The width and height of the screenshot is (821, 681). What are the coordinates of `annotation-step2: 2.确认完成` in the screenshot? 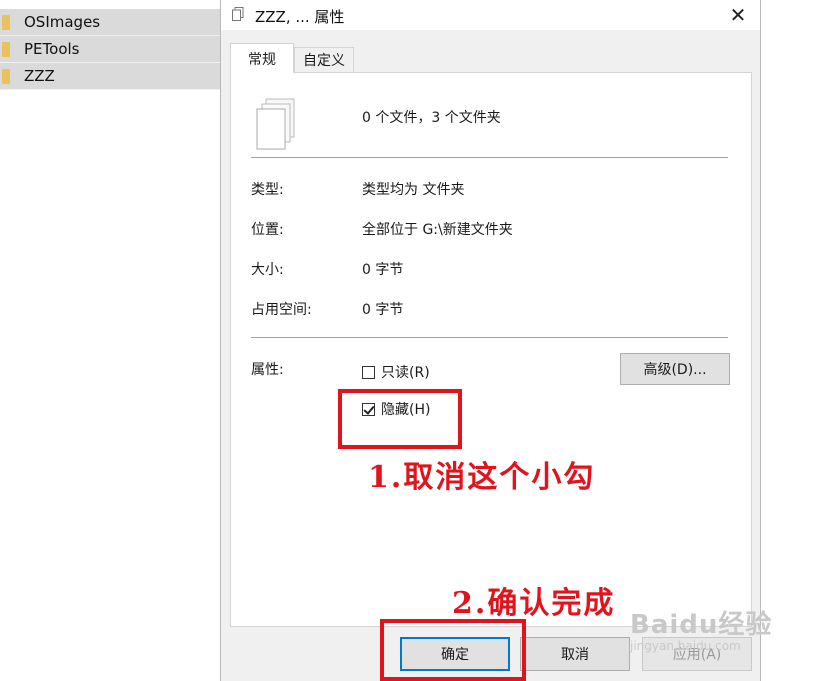 It's located at (534, 603).